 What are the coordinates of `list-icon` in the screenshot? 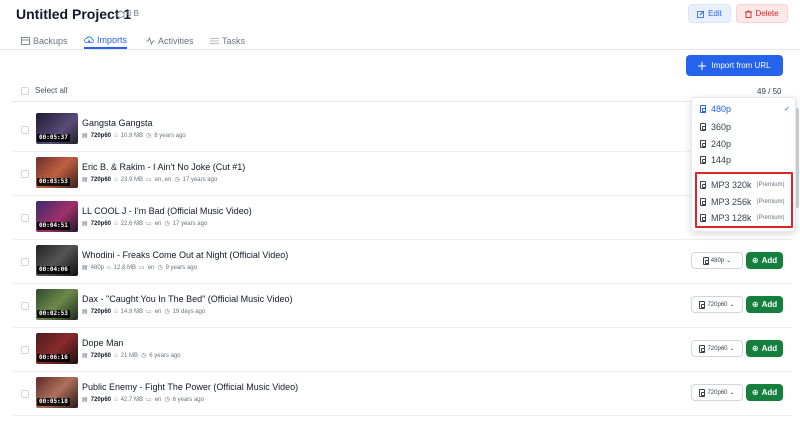 It's located at (214, 40).